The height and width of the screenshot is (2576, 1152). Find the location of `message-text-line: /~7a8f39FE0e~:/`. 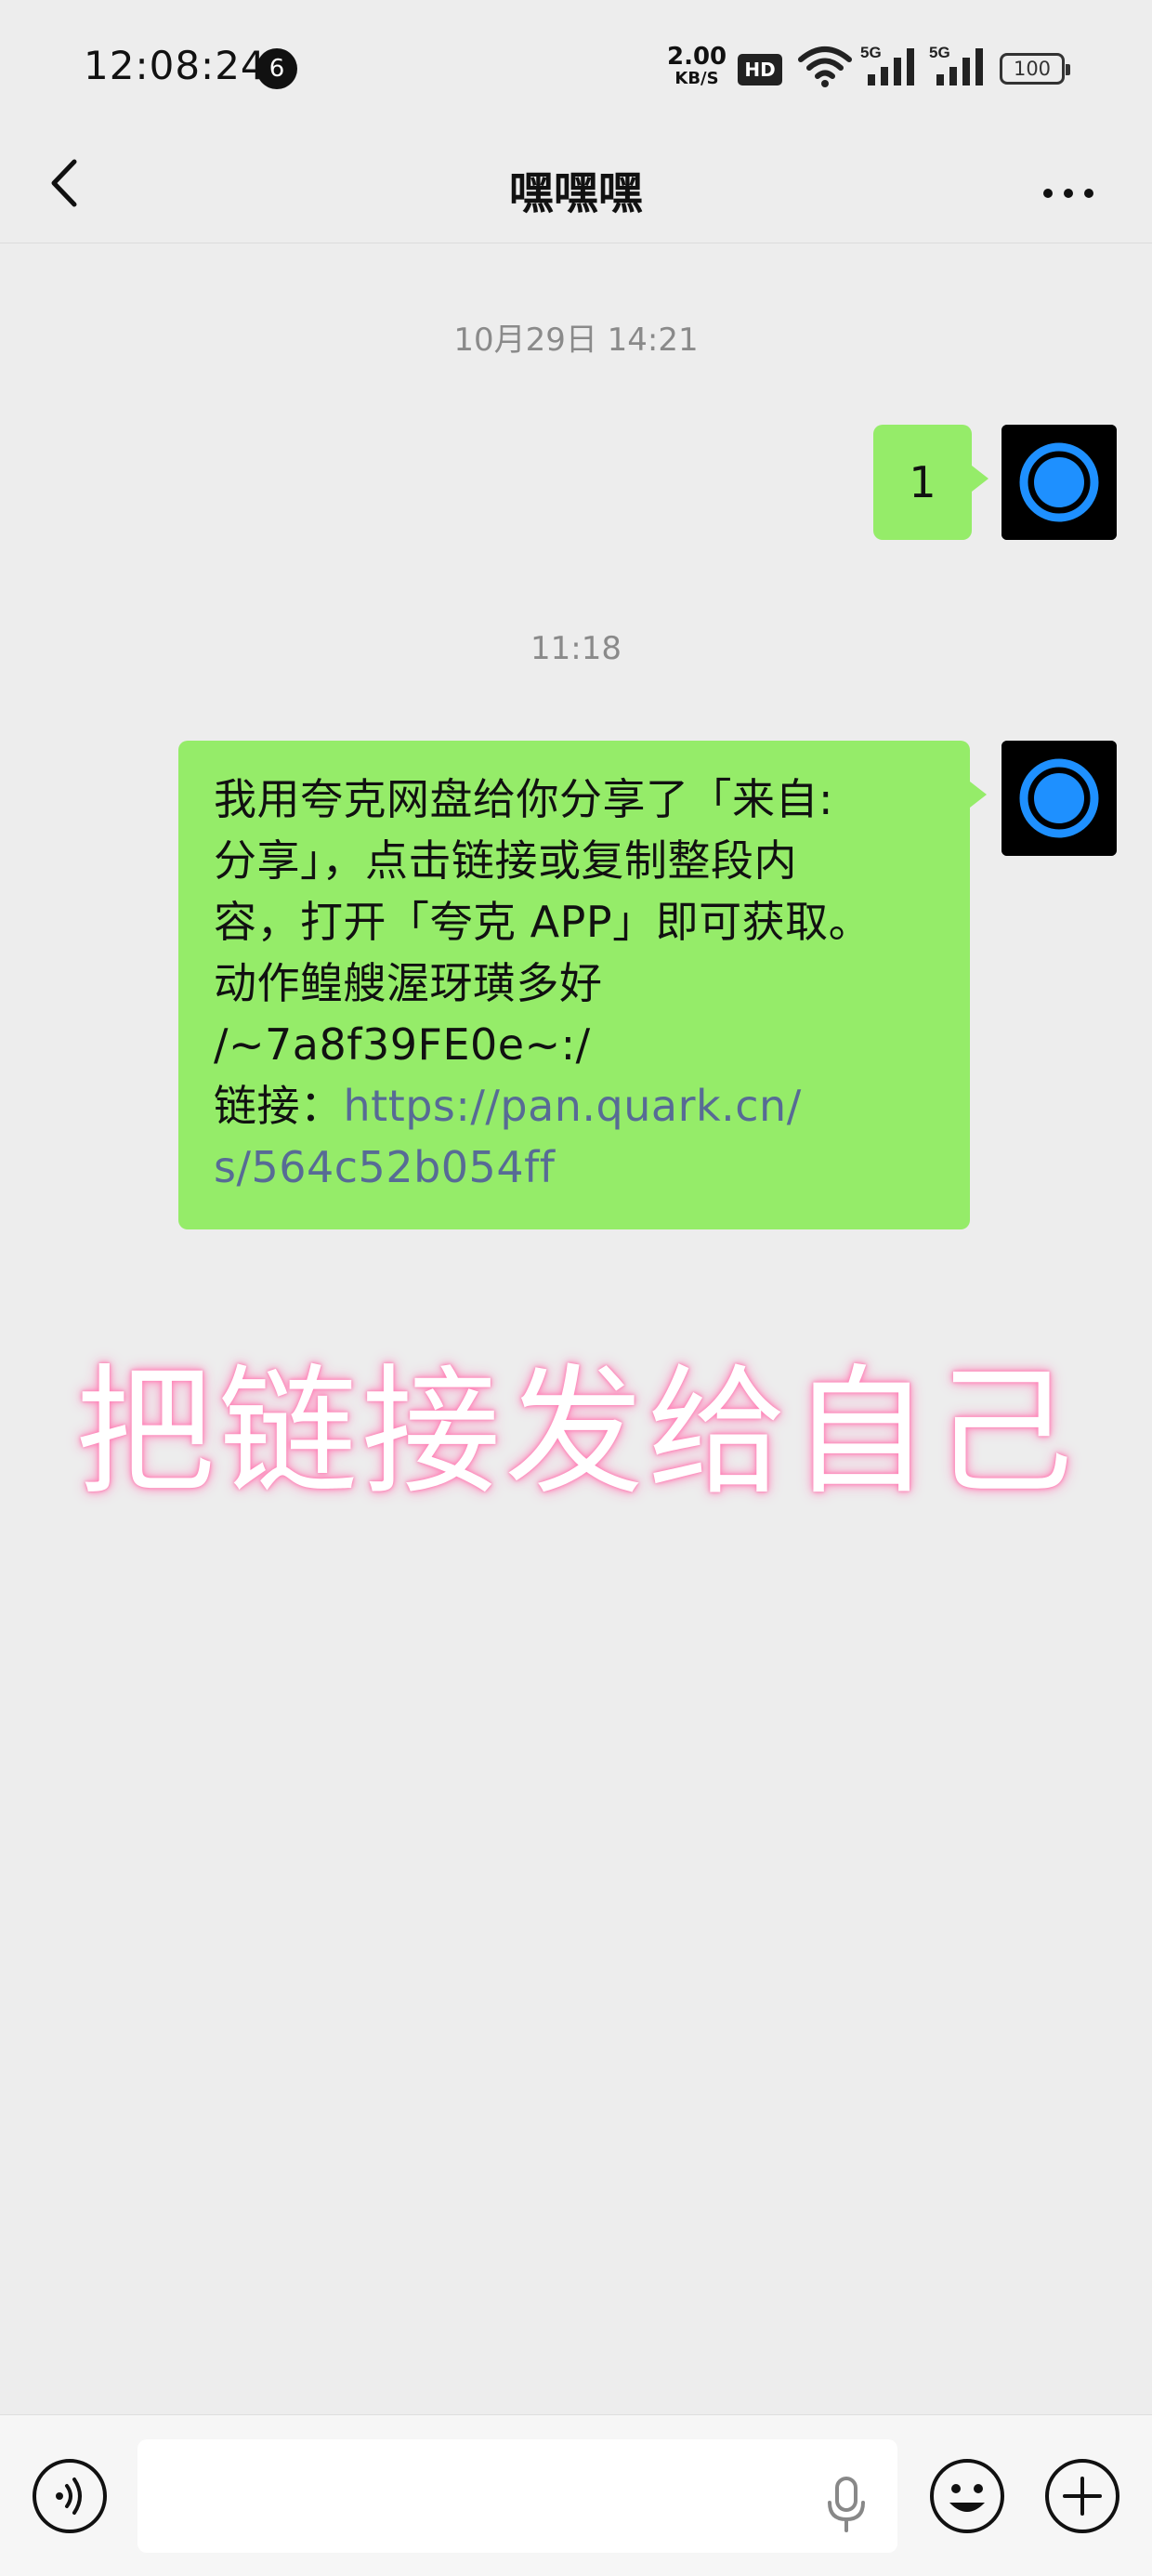

message-text-line: /~7a8f39FE0e~:/ is located at coordinates (402, 1044).